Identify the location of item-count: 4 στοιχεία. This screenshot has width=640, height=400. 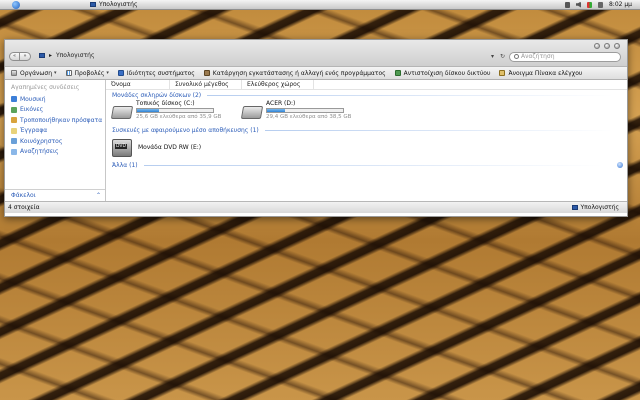
(24, 207).